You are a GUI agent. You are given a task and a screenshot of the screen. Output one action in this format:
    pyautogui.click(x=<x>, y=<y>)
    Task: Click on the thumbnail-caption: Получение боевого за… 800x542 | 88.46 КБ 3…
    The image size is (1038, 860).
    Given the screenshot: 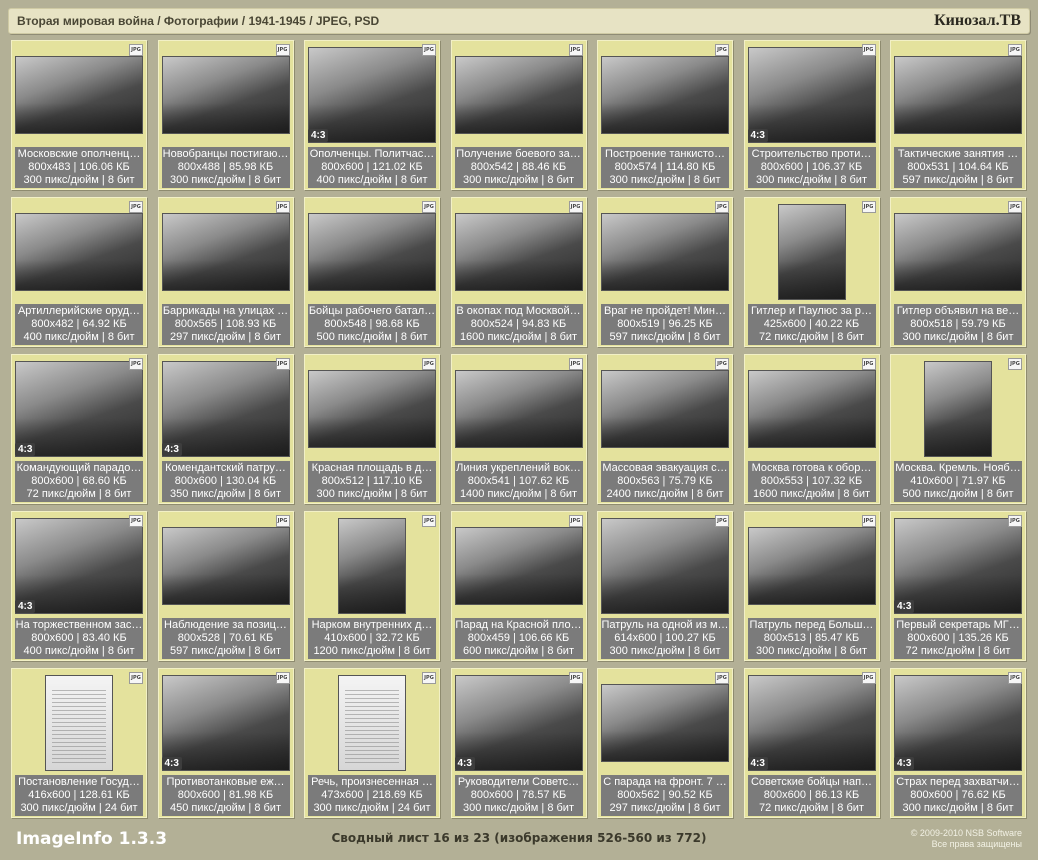 What is the action you would take?
    pyautogui.click(x=518, y=167)
    